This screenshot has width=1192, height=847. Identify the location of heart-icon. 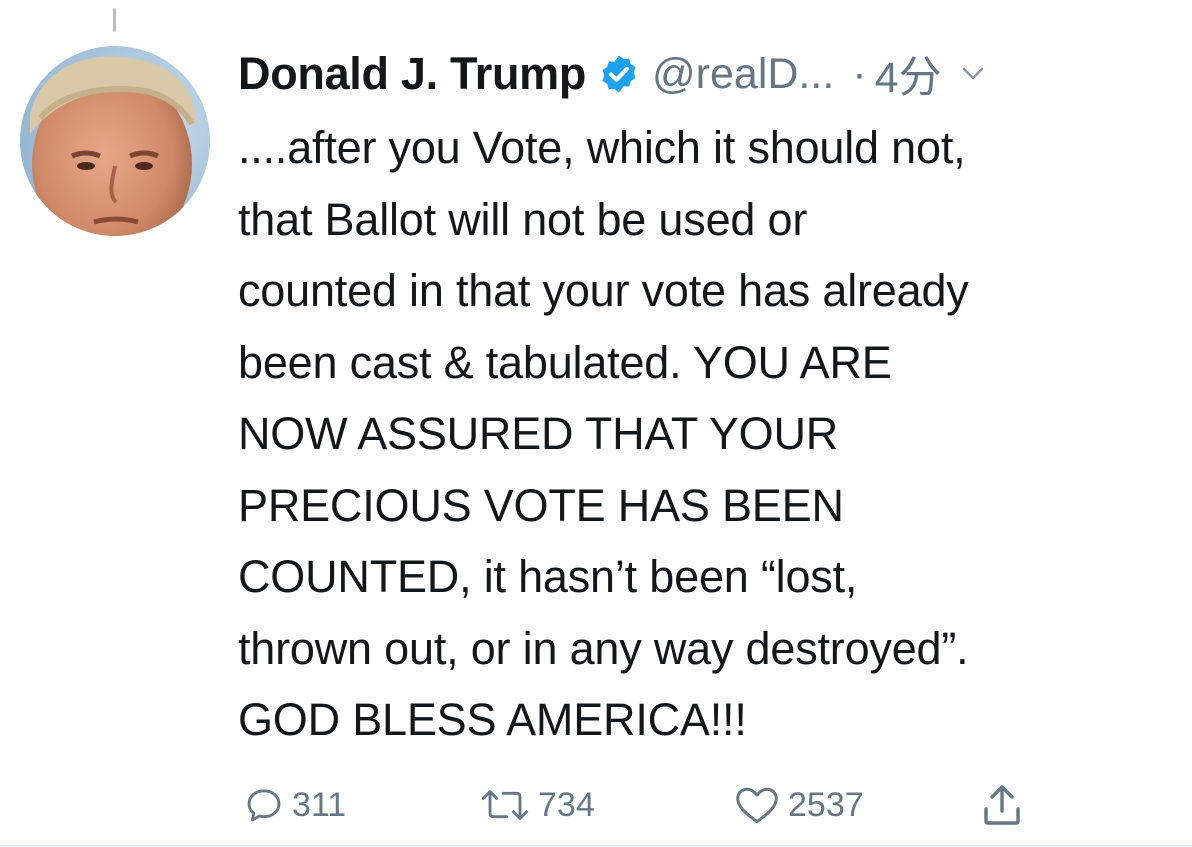
(757, 805).